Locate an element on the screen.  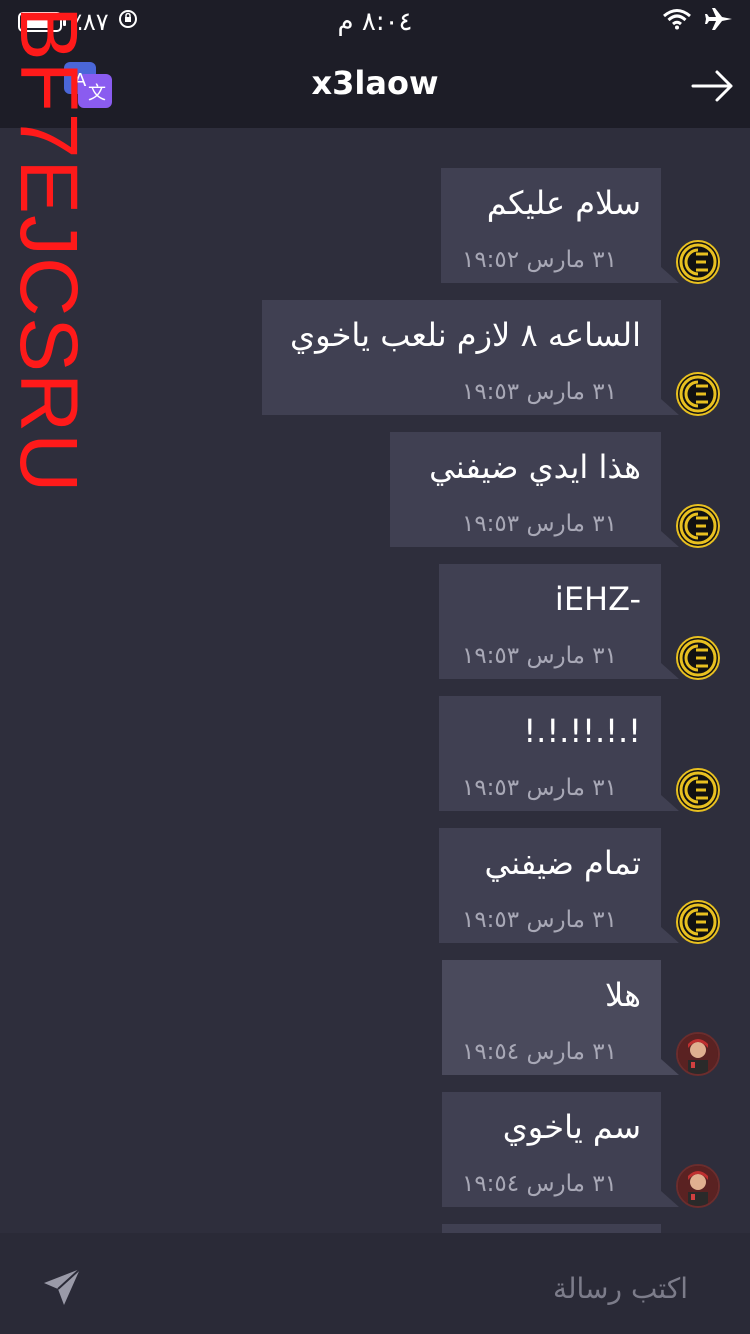
message-time: ٣١ مارس ١٩:٥٤ is located at coordinates (539, 1184).